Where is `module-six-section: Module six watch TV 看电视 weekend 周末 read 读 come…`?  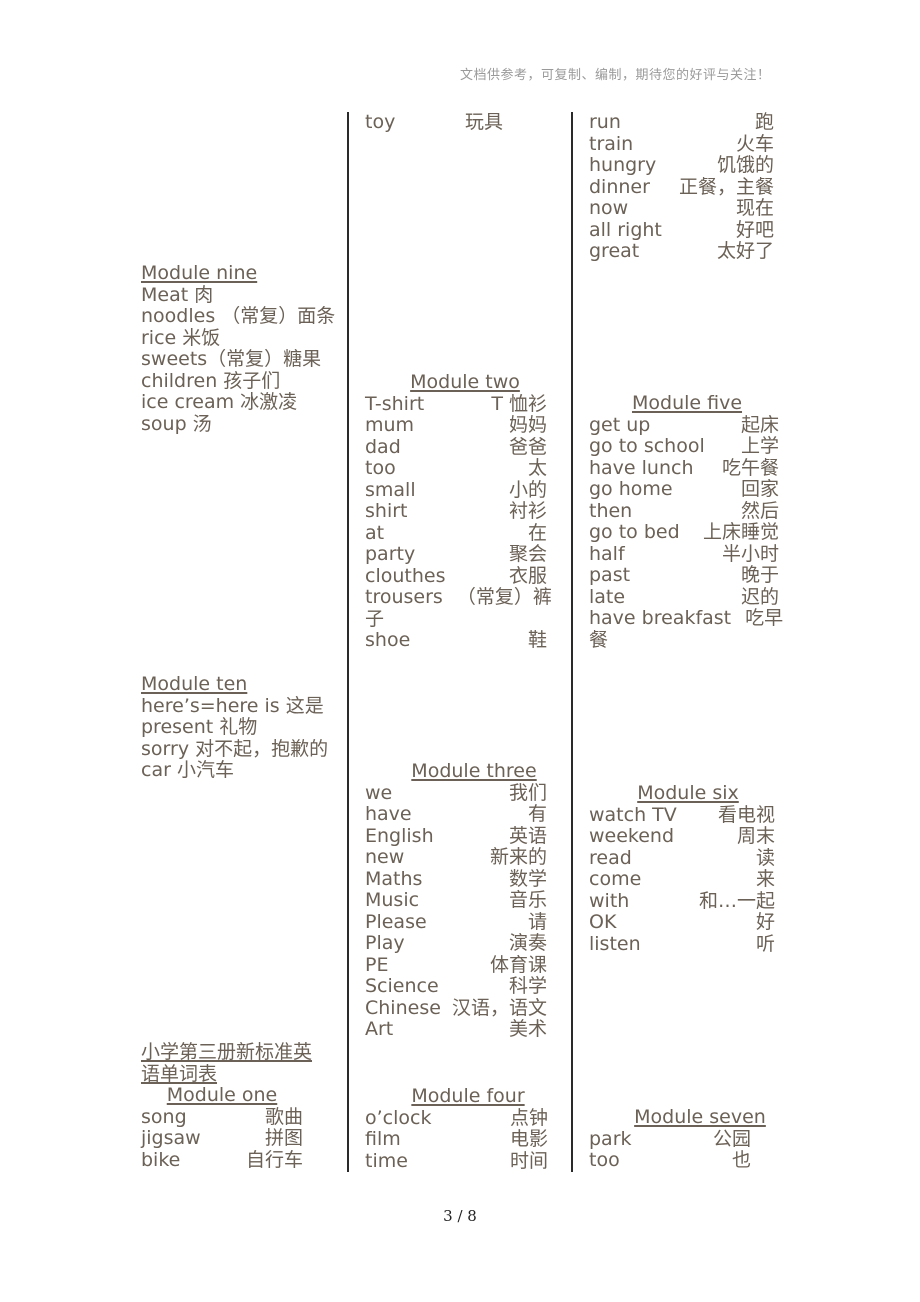 module-six-section: Module six watch TV 看电视 weekend 周末 read 读 come… is located at coordinates (682, 868).